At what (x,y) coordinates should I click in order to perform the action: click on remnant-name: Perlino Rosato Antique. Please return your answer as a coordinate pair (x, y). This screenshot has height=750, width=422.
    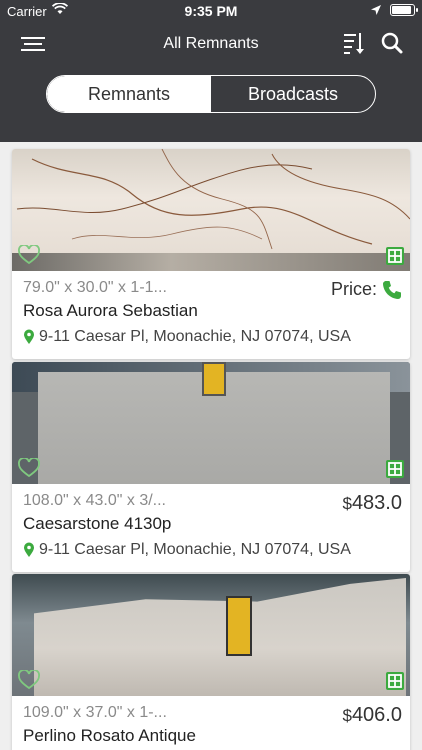
    Looking at the image, I should click on (109, 735).